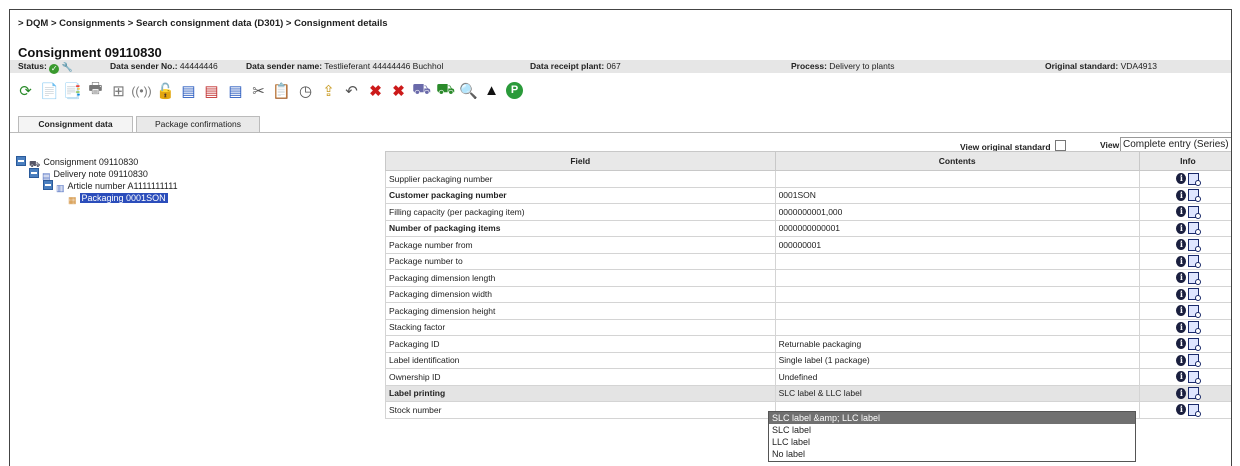  I want to click on document-copy-icon: 📑, so click(72, 90).